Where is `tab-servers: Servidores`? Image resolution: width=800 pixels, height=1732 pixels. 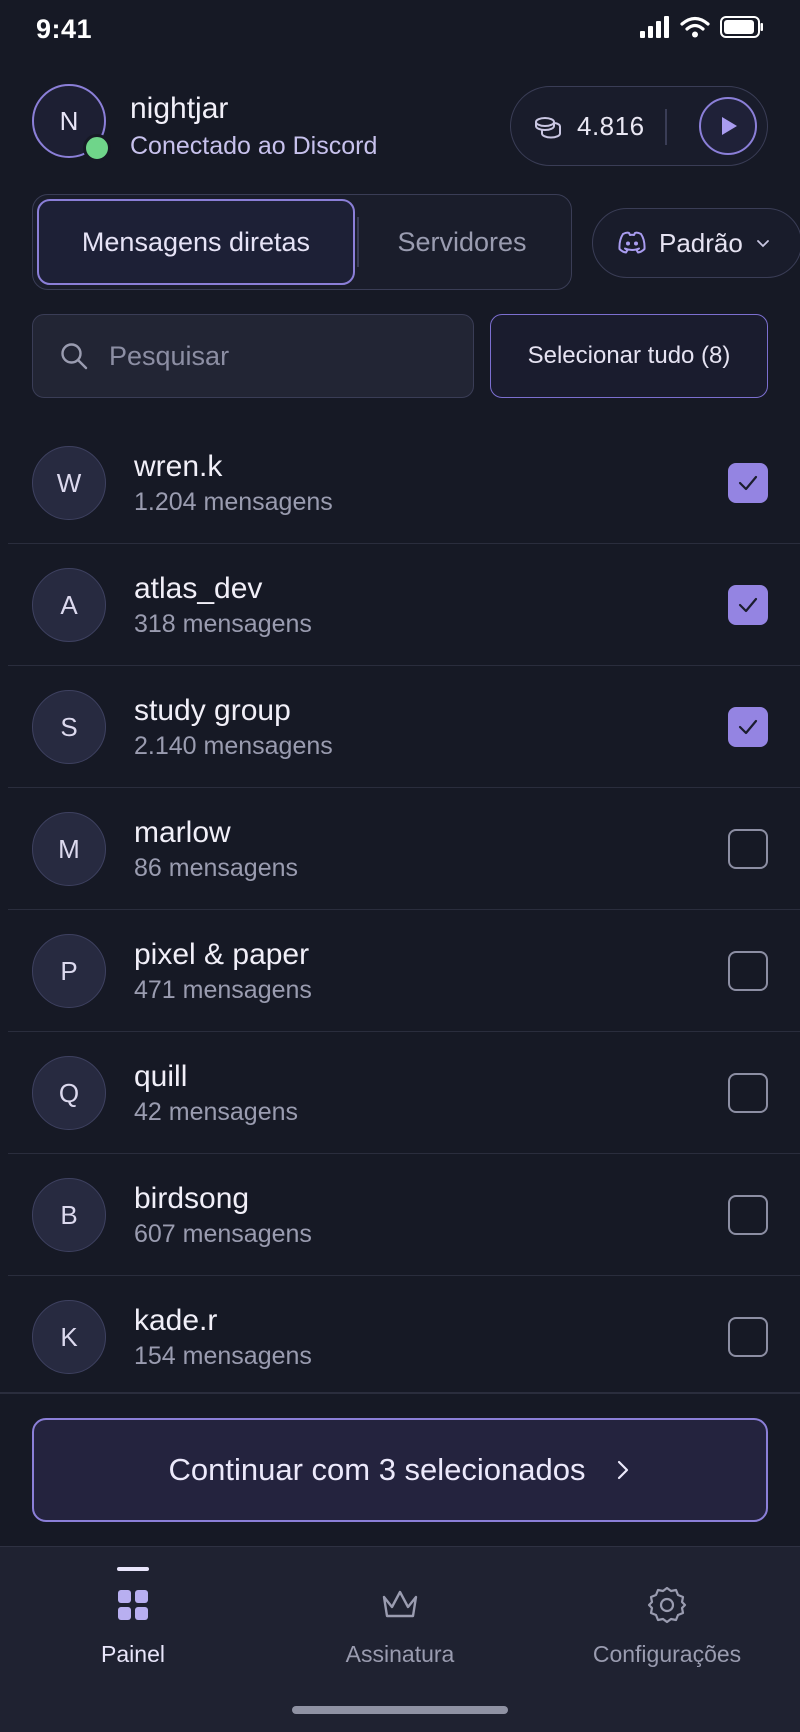 tab-servers: Servidores is located at coordinates (462, 242).